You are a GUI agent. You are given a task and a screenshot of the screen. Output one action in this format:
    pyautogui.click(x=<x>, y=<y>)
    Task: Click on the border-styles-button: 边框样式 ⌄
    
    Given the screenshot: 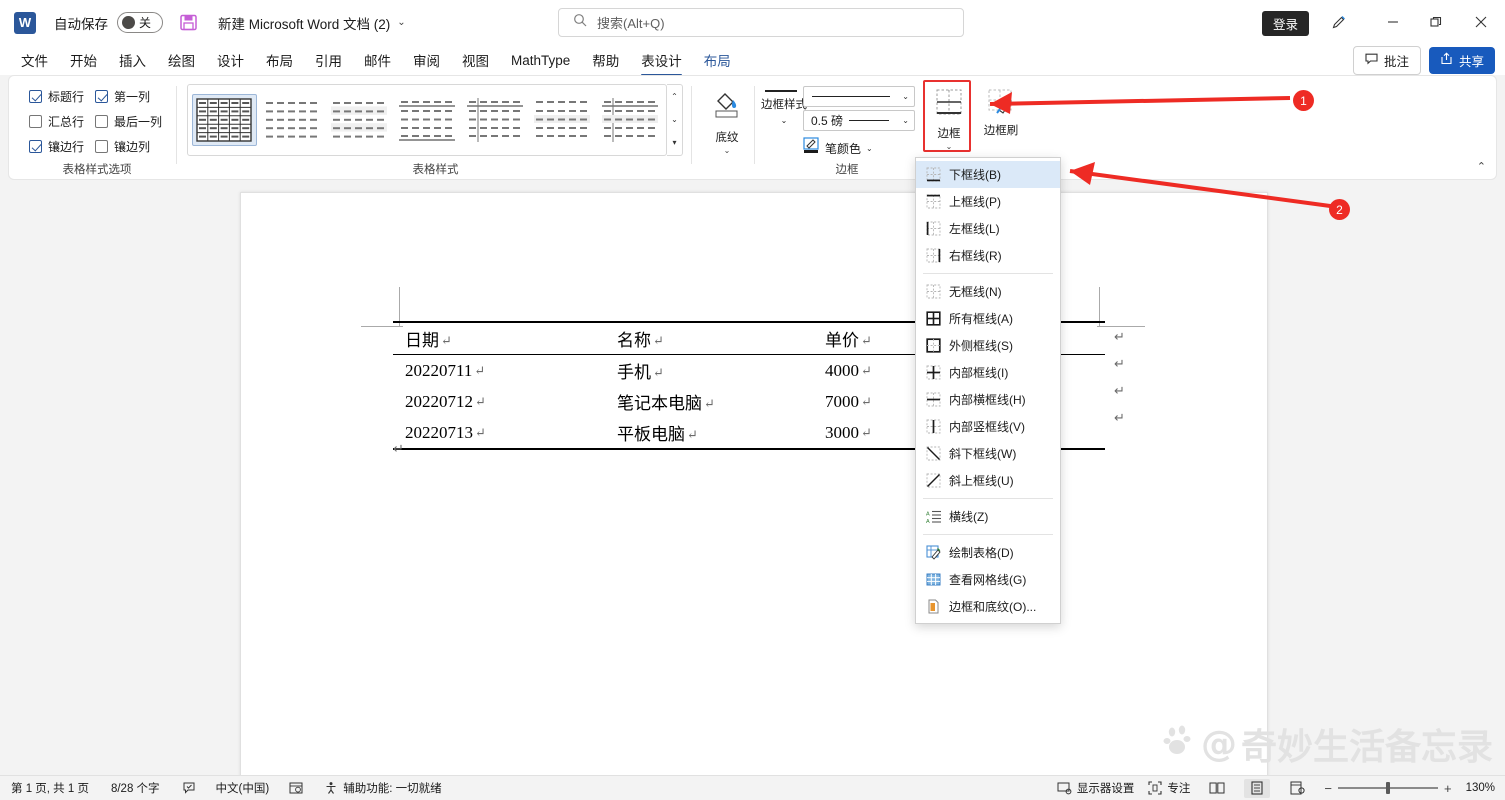 What is the action you would take?
    pyautogui.click(x=784, y=113)
    